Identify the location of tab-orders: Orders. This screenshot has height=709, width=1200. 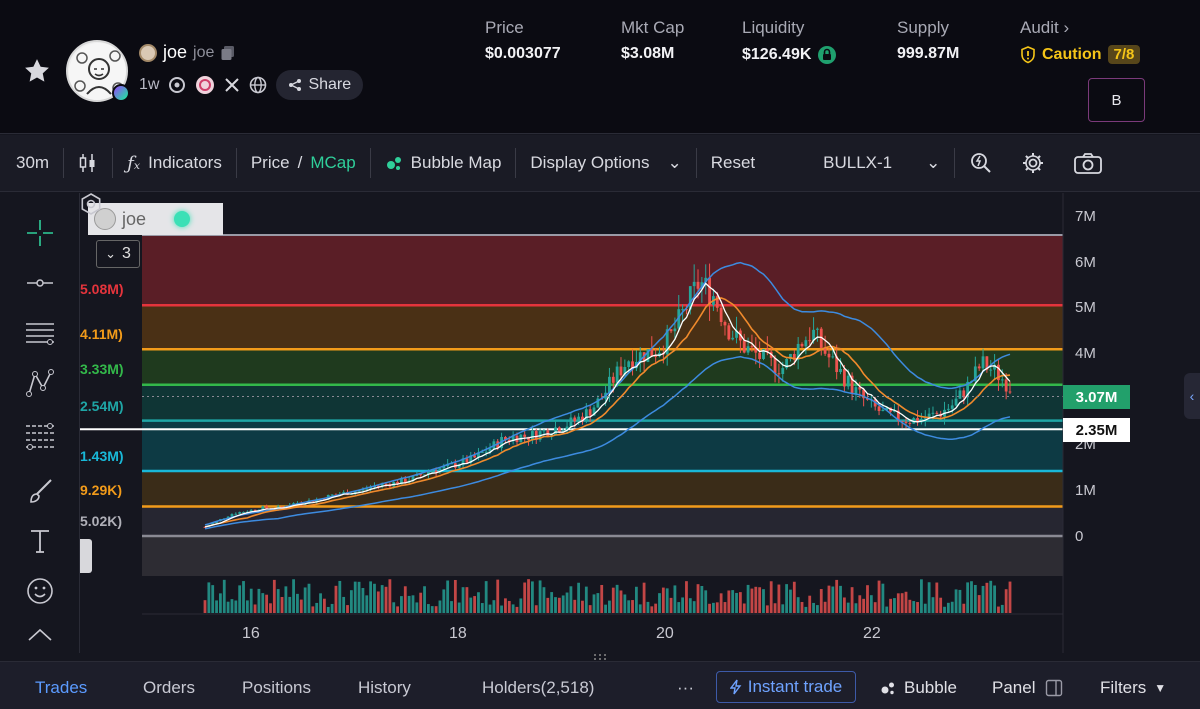
(169, 688).